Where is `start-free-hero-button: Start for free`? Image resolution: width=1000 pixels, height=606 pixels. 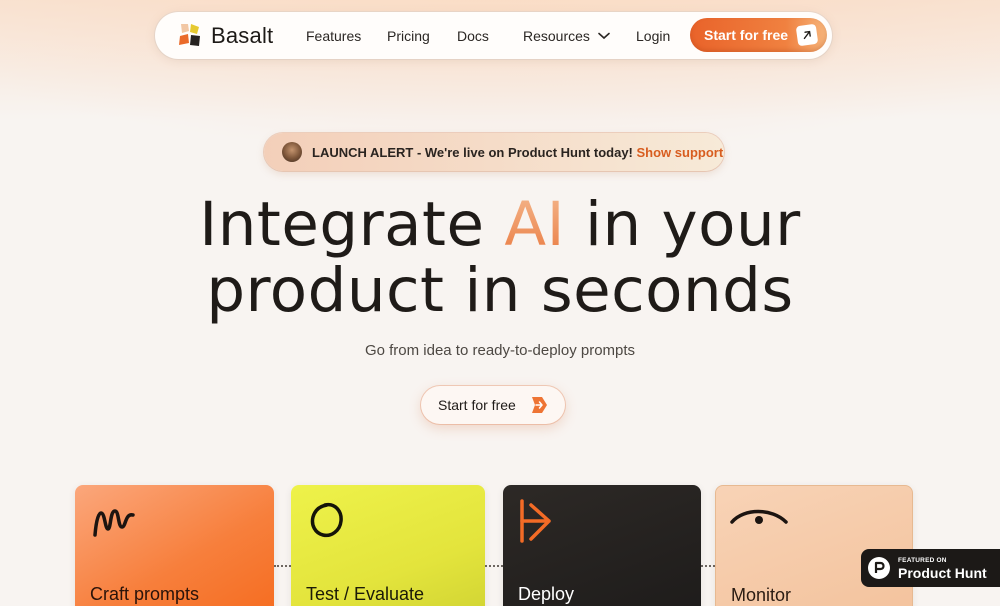 start-free-hero-button: Start for free is located at coordinates (493, 405).